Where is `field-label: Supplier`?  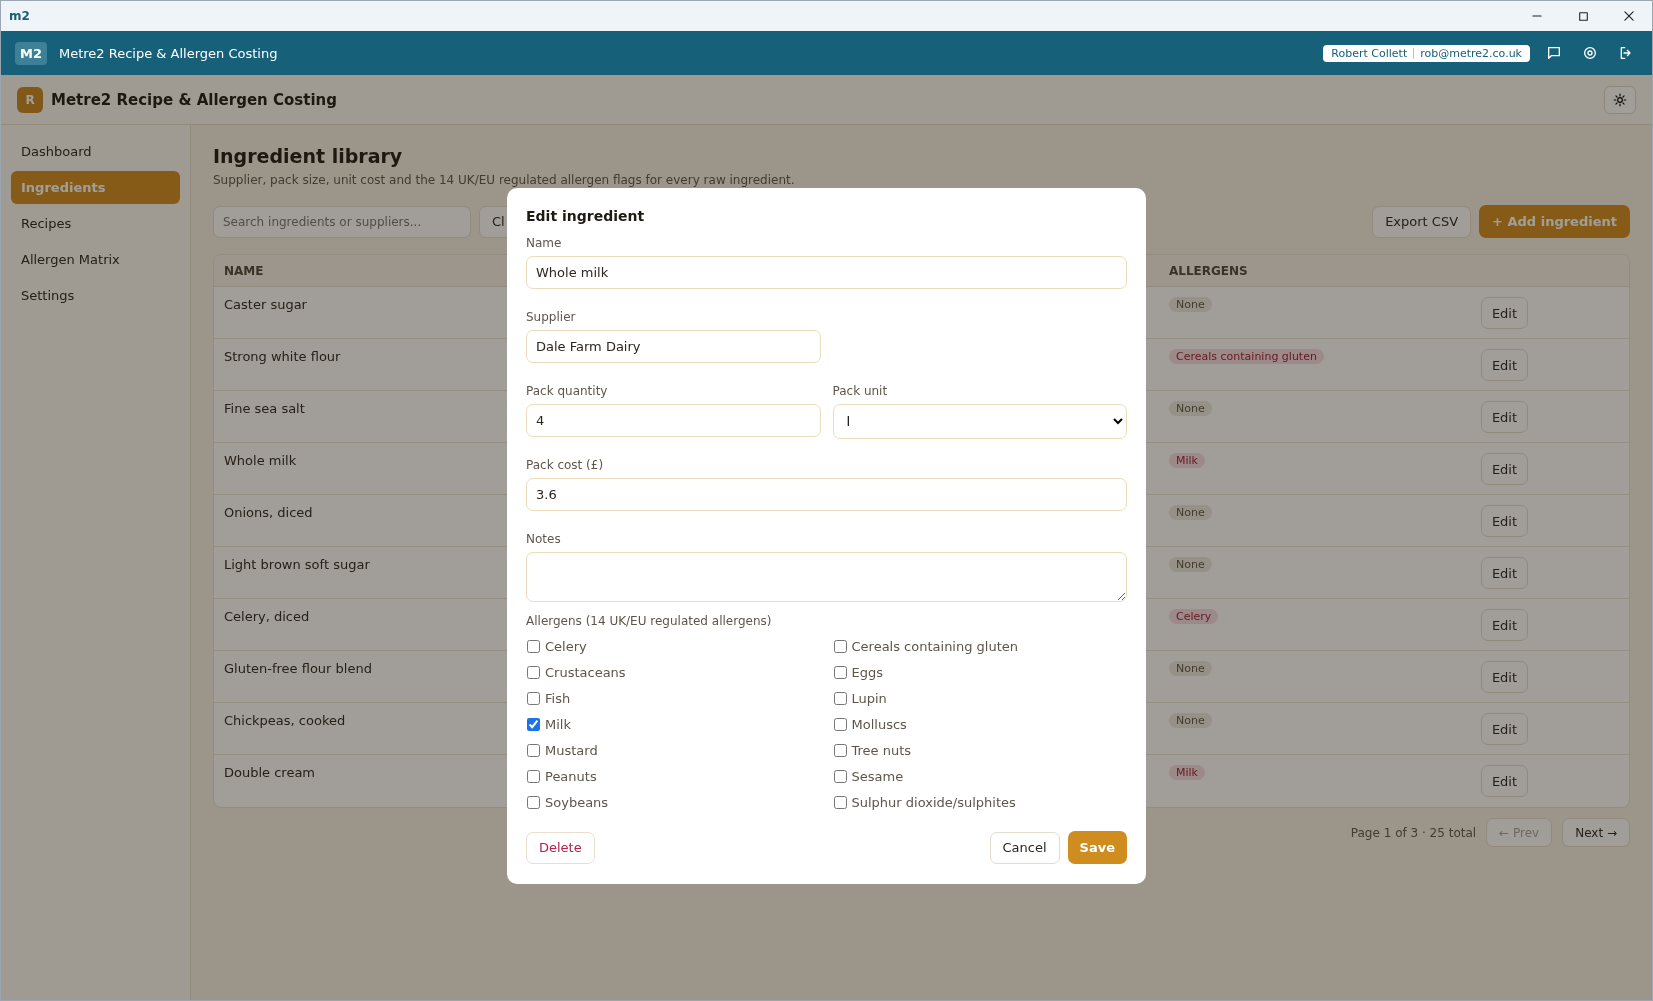
field-label: Supplier is located at coordinates (551, 317).